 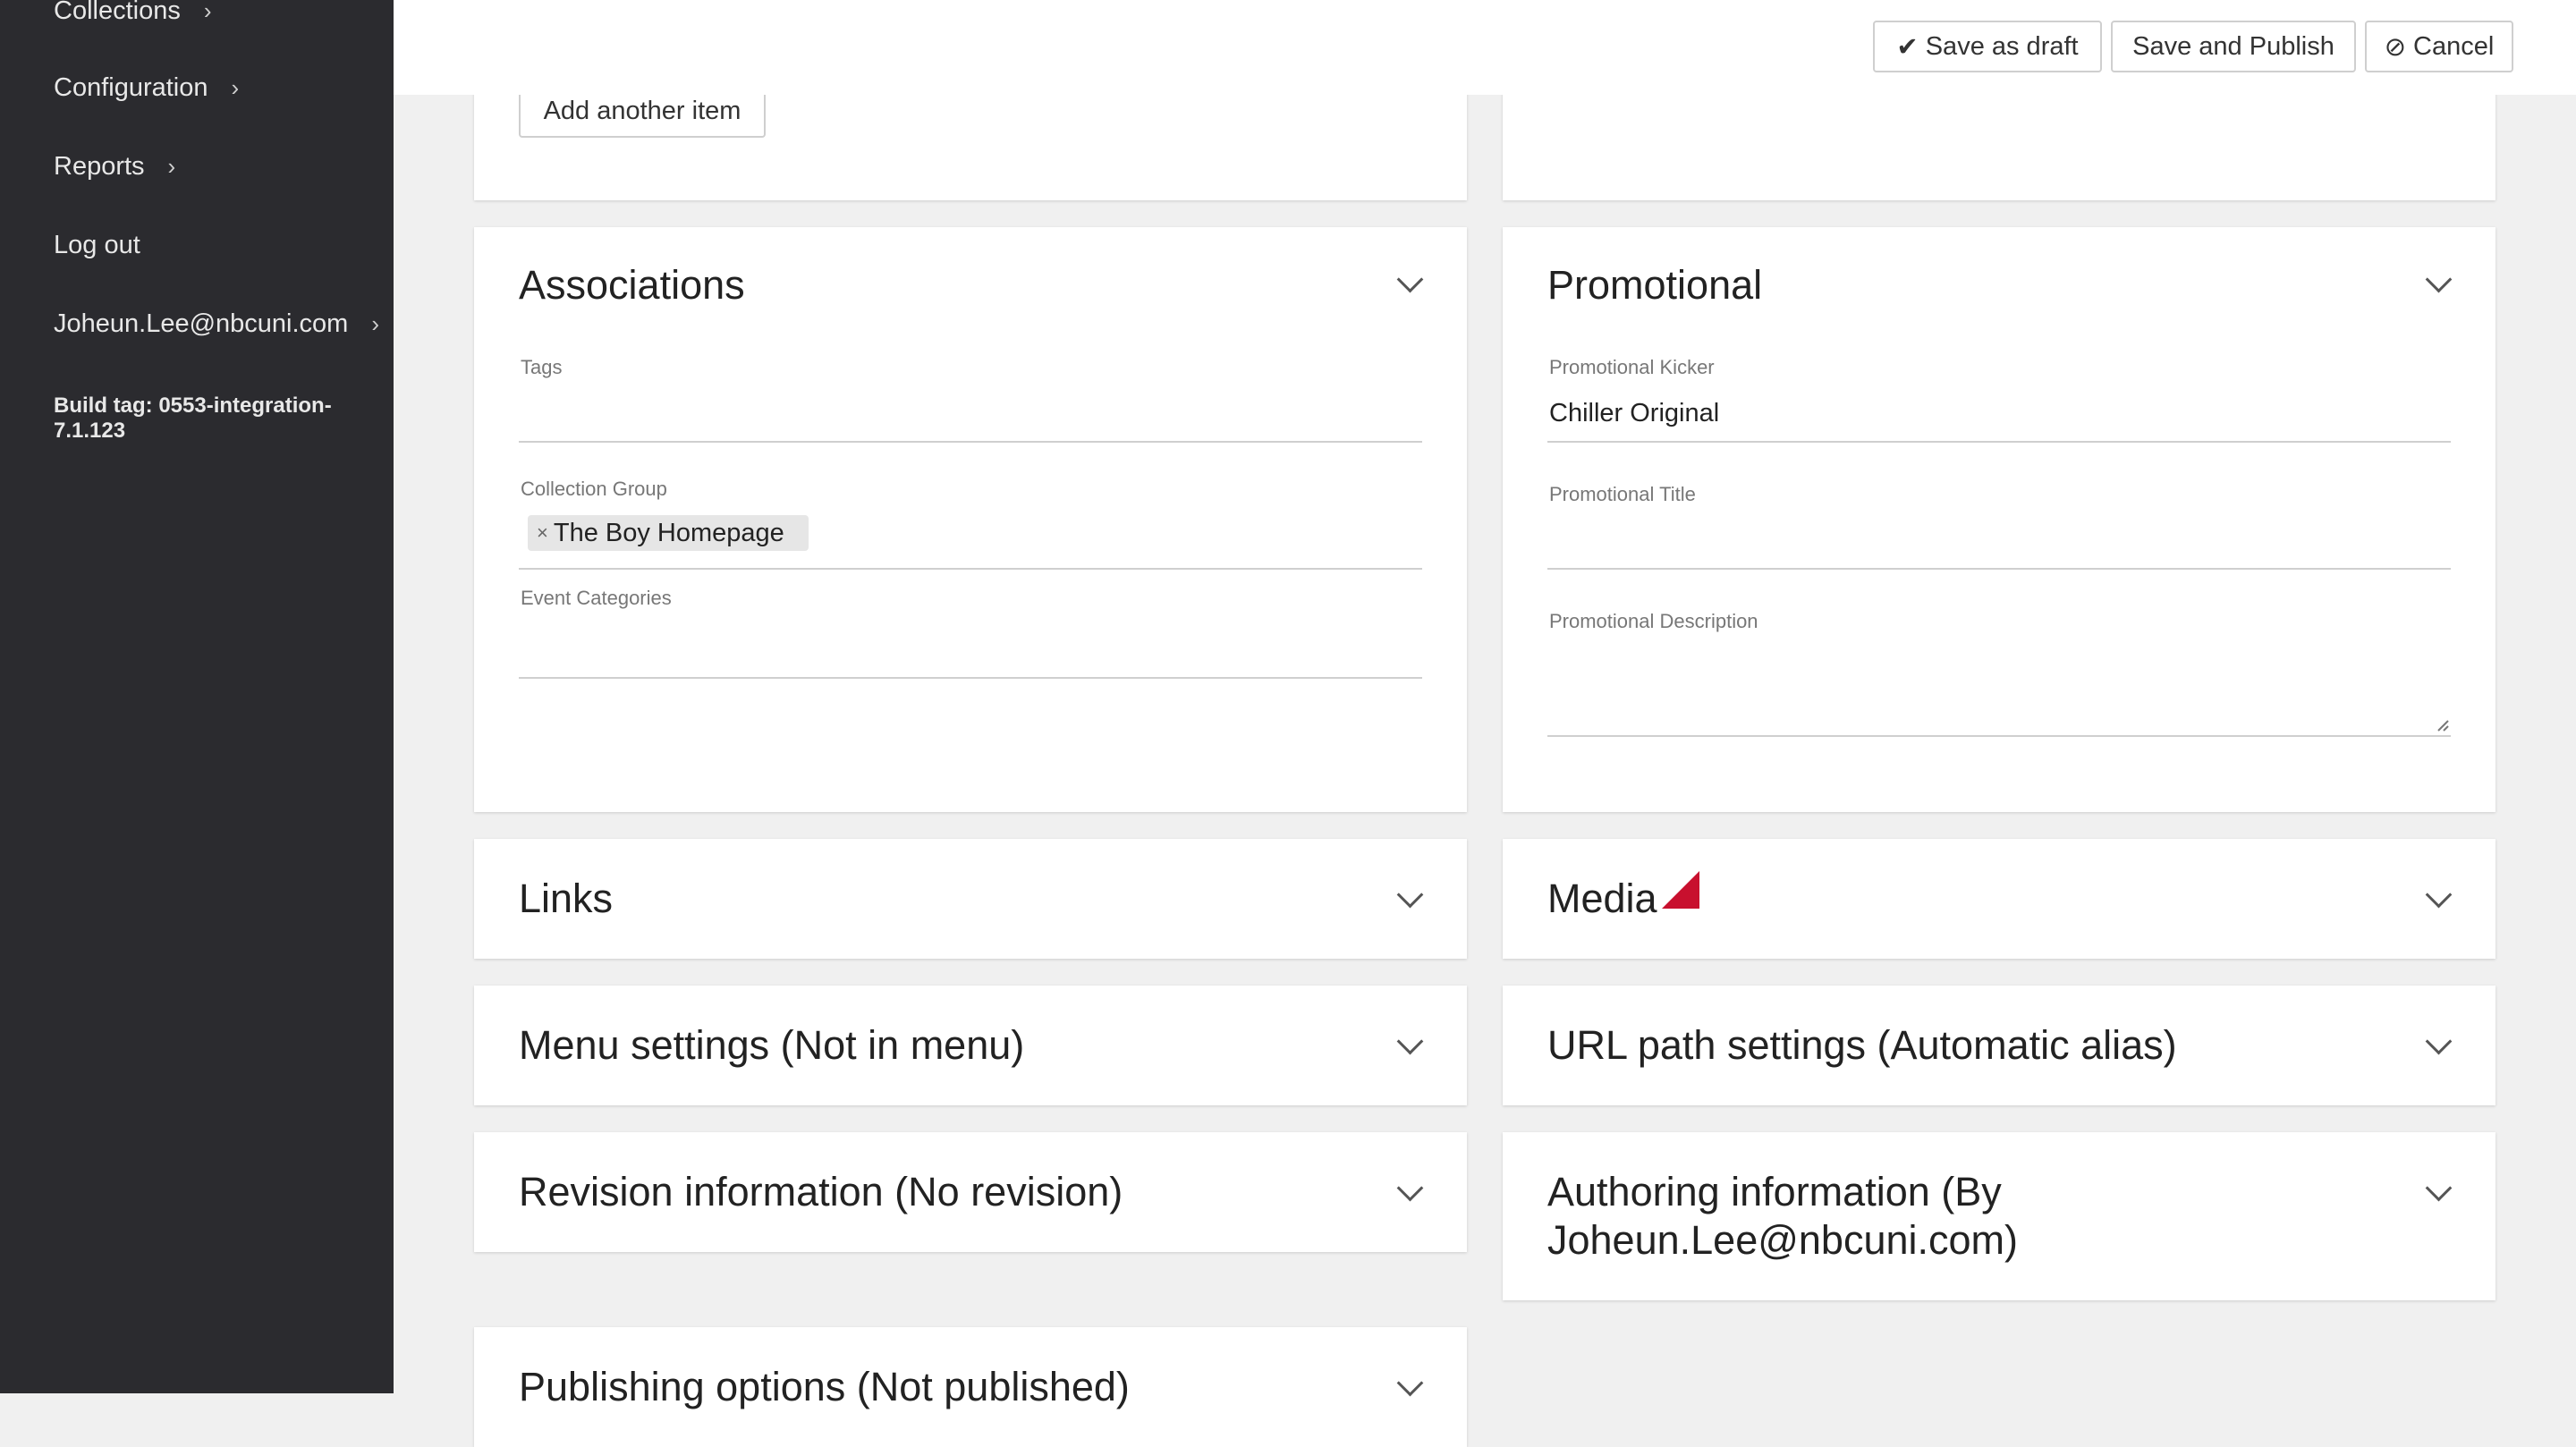 I want to click on sidebar-item-label: Joheun.Lee@nbcuni.com, so click(x=201, y=323).